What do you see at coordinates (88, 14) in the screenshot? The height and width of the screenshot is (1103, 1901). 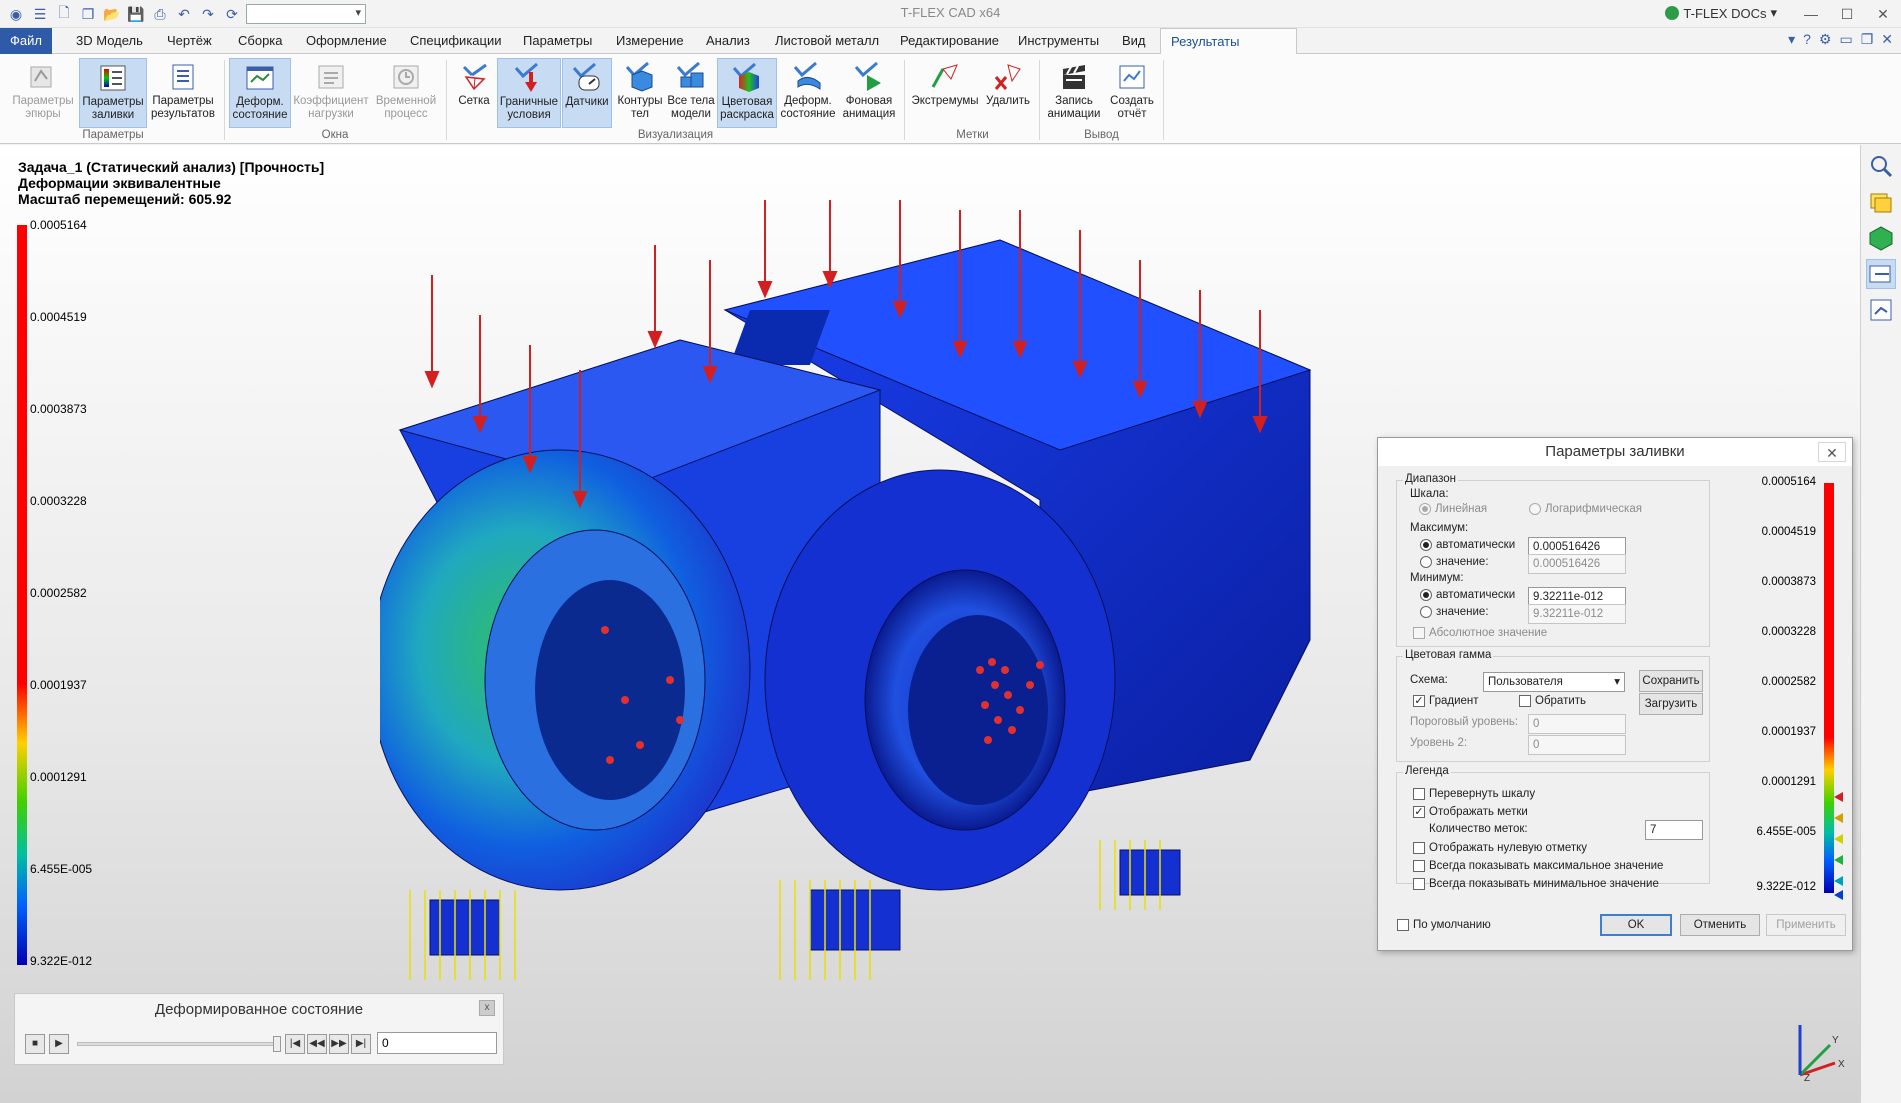 I see `new-window-icon: ❐` at bounding box center [88, 14].